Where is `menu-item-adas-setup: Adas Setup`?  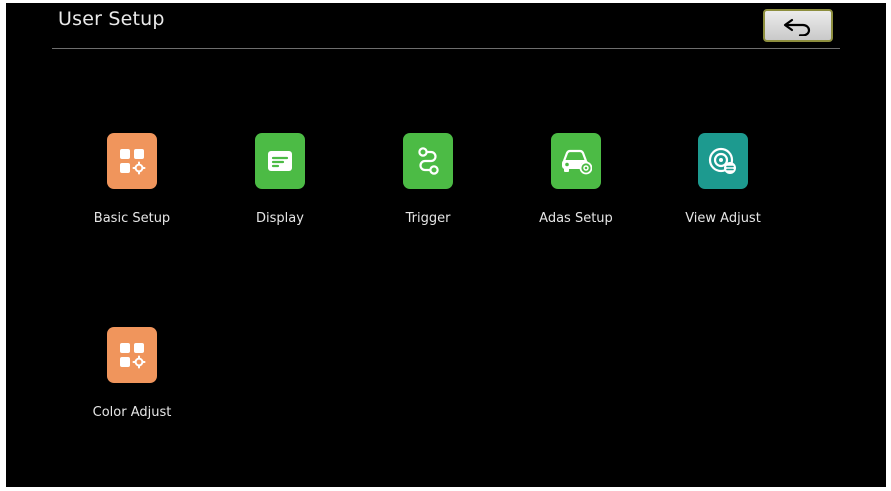
menu-item-adas-setup: Adas Setup is located at coordinates (576, 188).